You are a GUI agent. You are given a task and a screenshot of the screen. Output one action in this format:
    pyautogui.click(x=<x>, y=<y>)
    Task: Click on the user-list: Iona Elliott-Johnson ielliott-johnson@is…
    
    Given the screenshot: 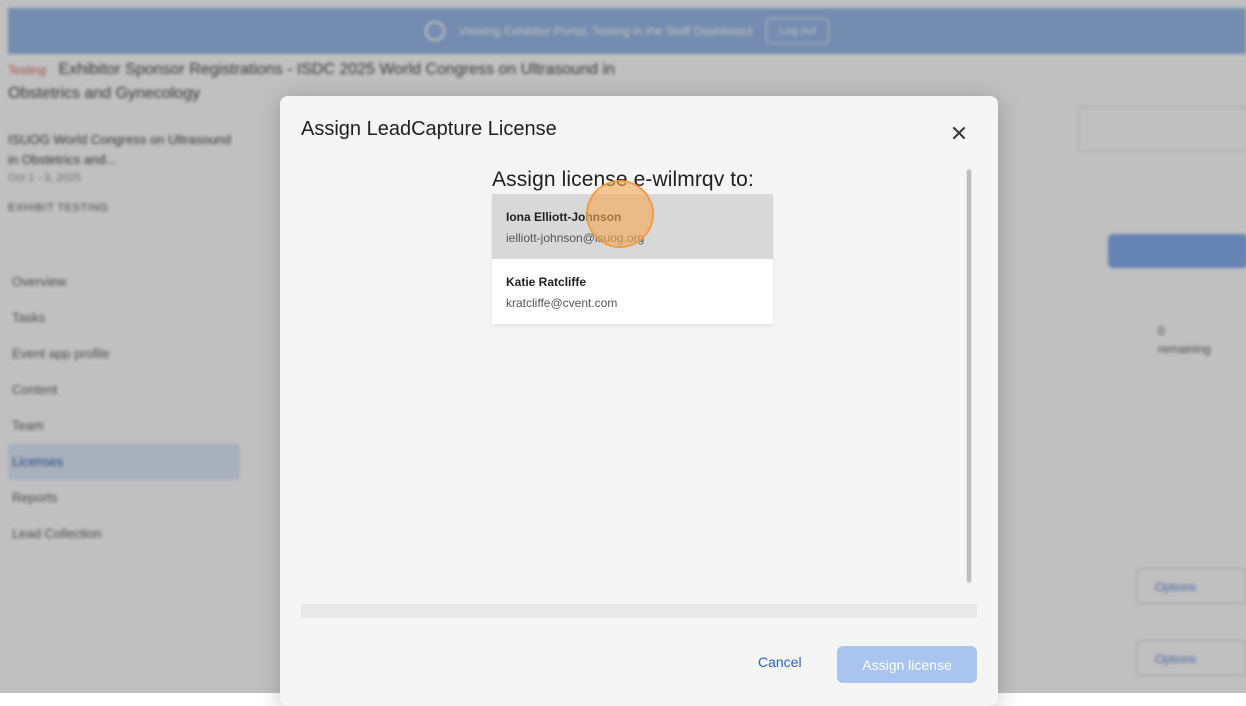 What is the action you would take?
    pyautogui.click(x=632, y=259)
    